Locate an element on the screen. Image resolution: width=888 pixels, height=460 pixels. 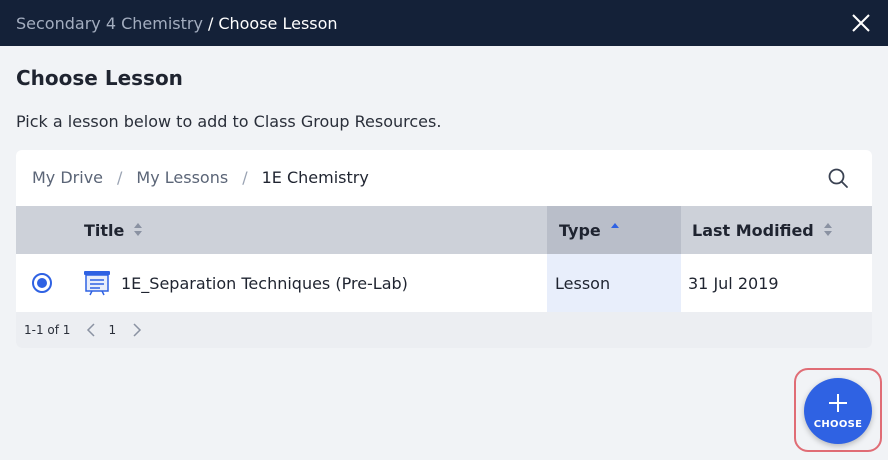
path-item-current: 1E Chemistry is located at coordinates (315, 177).